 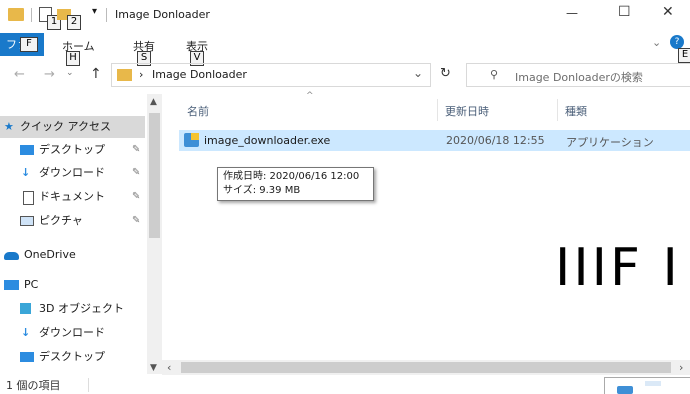 I want to click on nav-downloads: ↓ ダウンロード, so click(x=72, y=333).